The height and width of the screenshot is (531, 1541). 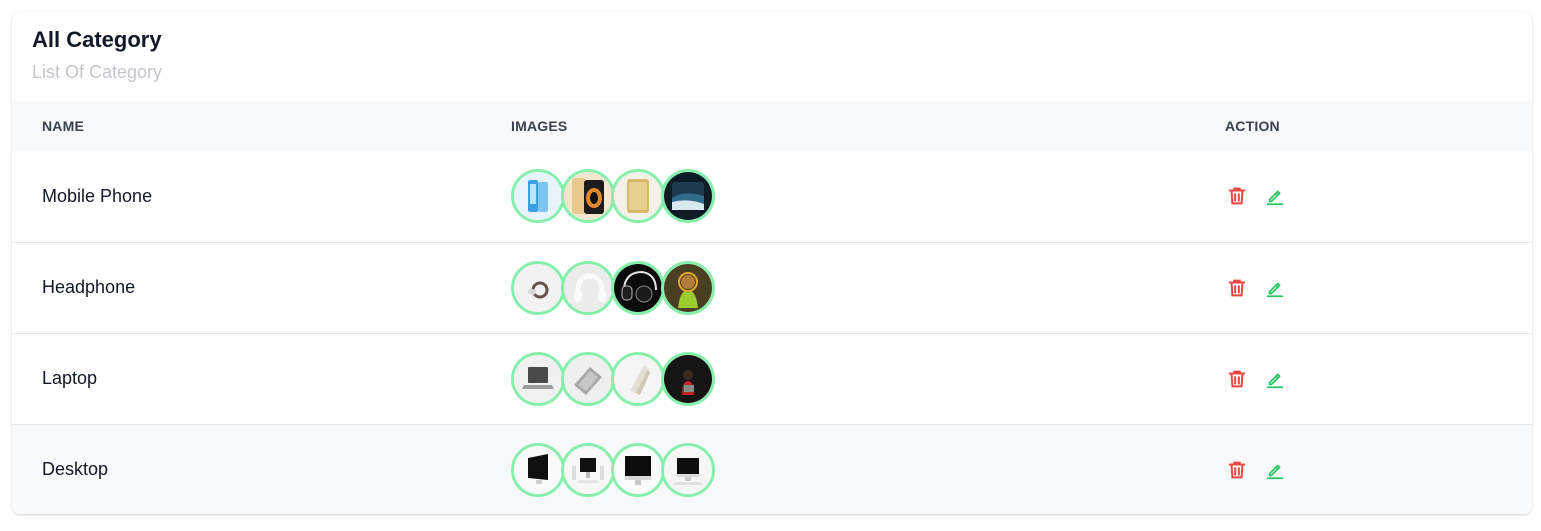 What do you see at coordinates (261, 378) in the screenshot?
I see `category-name: Laptop` at bounding box center [261, 378].